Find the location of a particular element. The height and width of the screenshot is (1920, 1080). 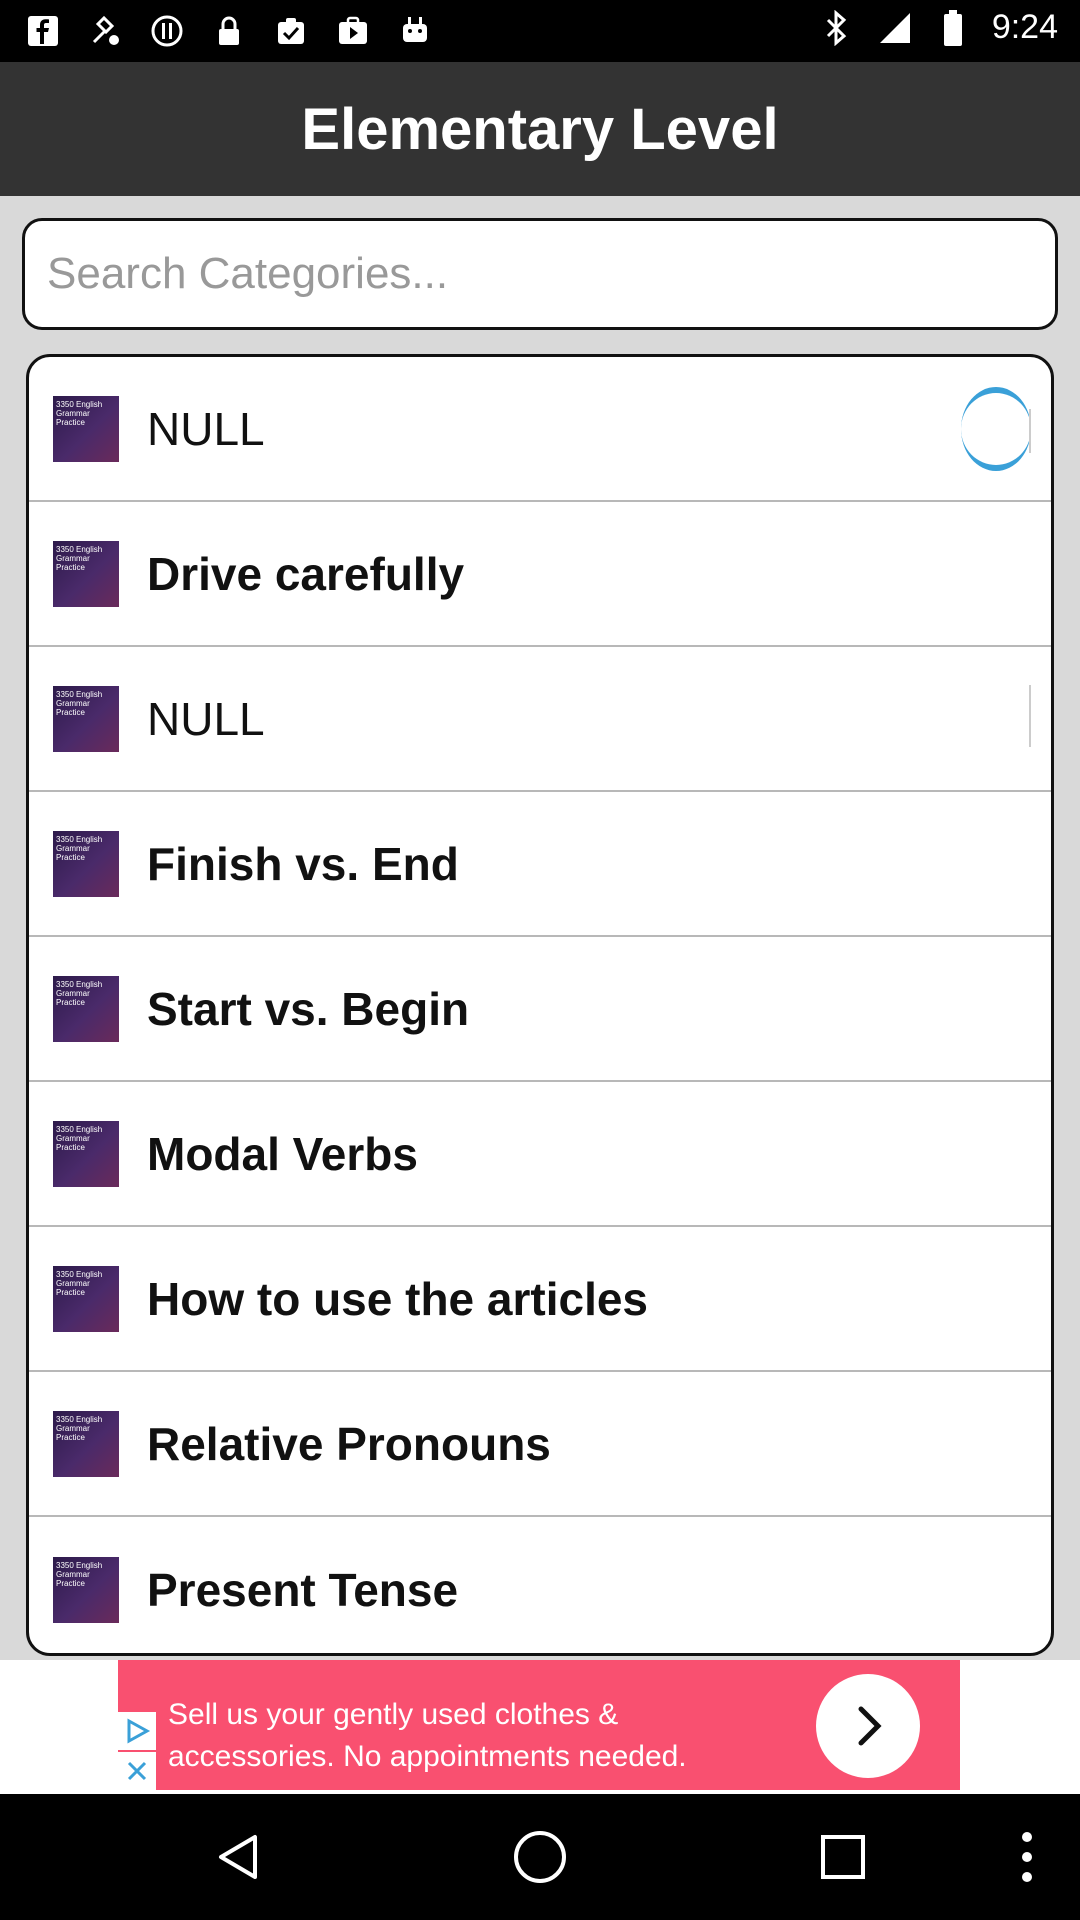

list-item-label: How to use the articles is located at coordinates (398, 1298).